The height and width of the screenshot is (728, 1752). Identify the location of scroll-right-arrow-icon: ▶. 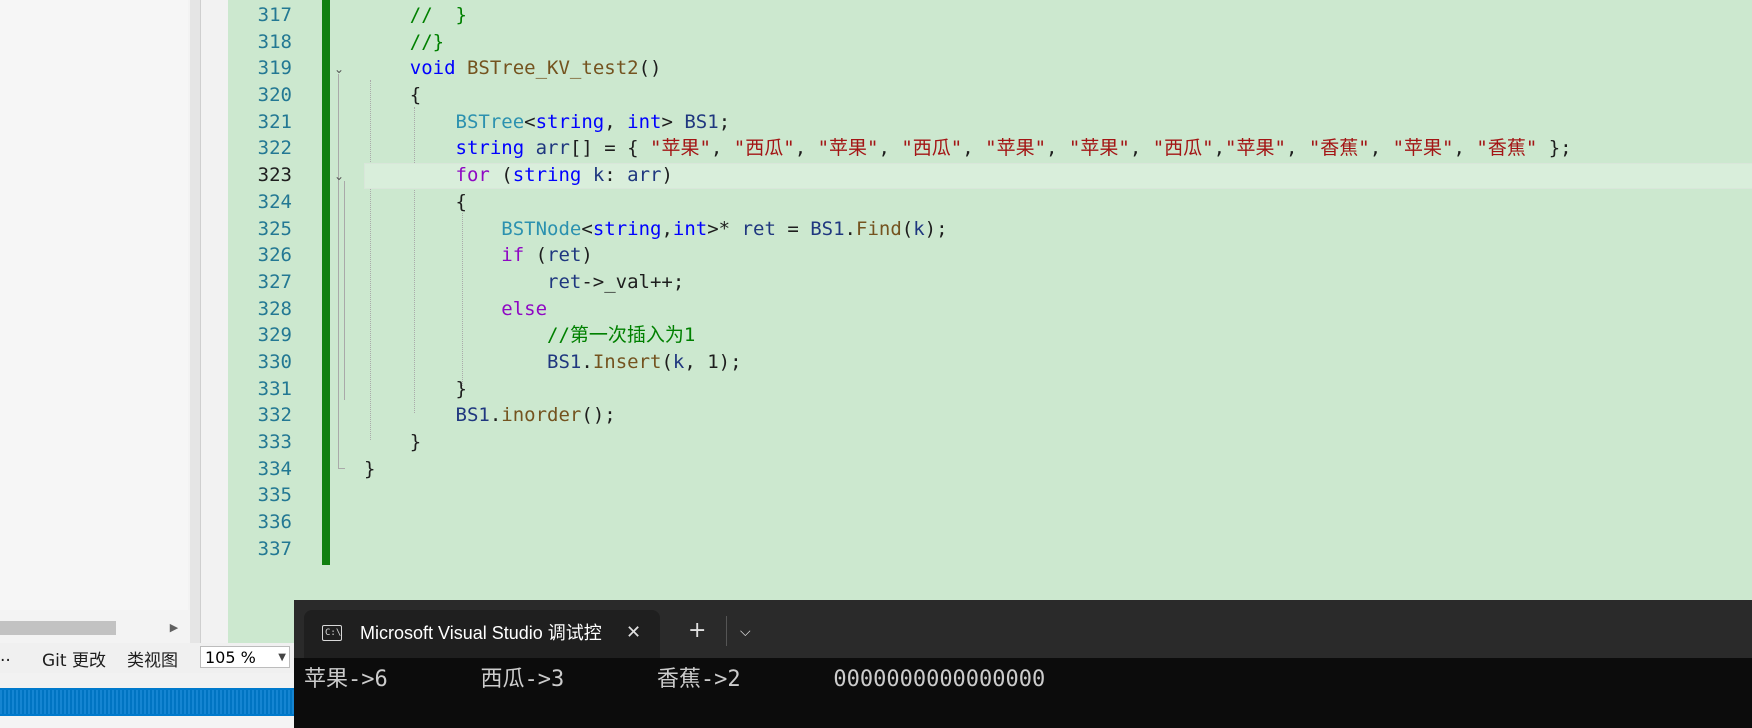
(174, 628).